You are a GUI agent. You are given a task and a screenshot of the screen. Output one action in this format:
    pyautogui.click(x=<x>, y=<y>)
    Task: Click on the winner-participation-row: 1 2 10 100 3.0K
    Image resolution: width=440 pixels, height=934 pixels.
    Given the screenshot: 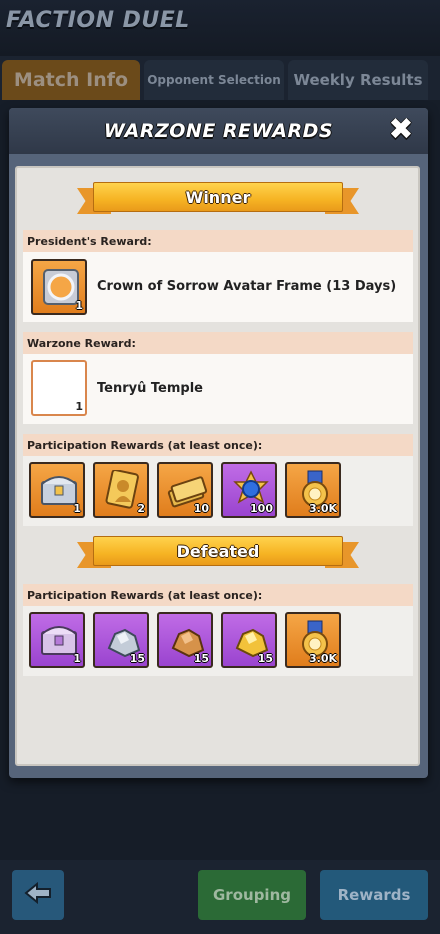 What is the action you would take?
    pyautogui.click(x=218, y=491)
    